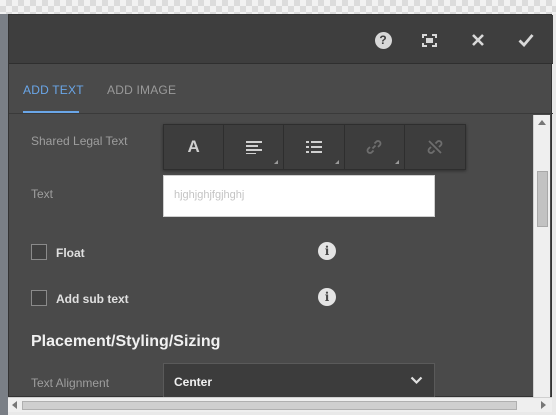 This screenshot has height=415, width=556. I want to click on justify-button, so click(254, 147).